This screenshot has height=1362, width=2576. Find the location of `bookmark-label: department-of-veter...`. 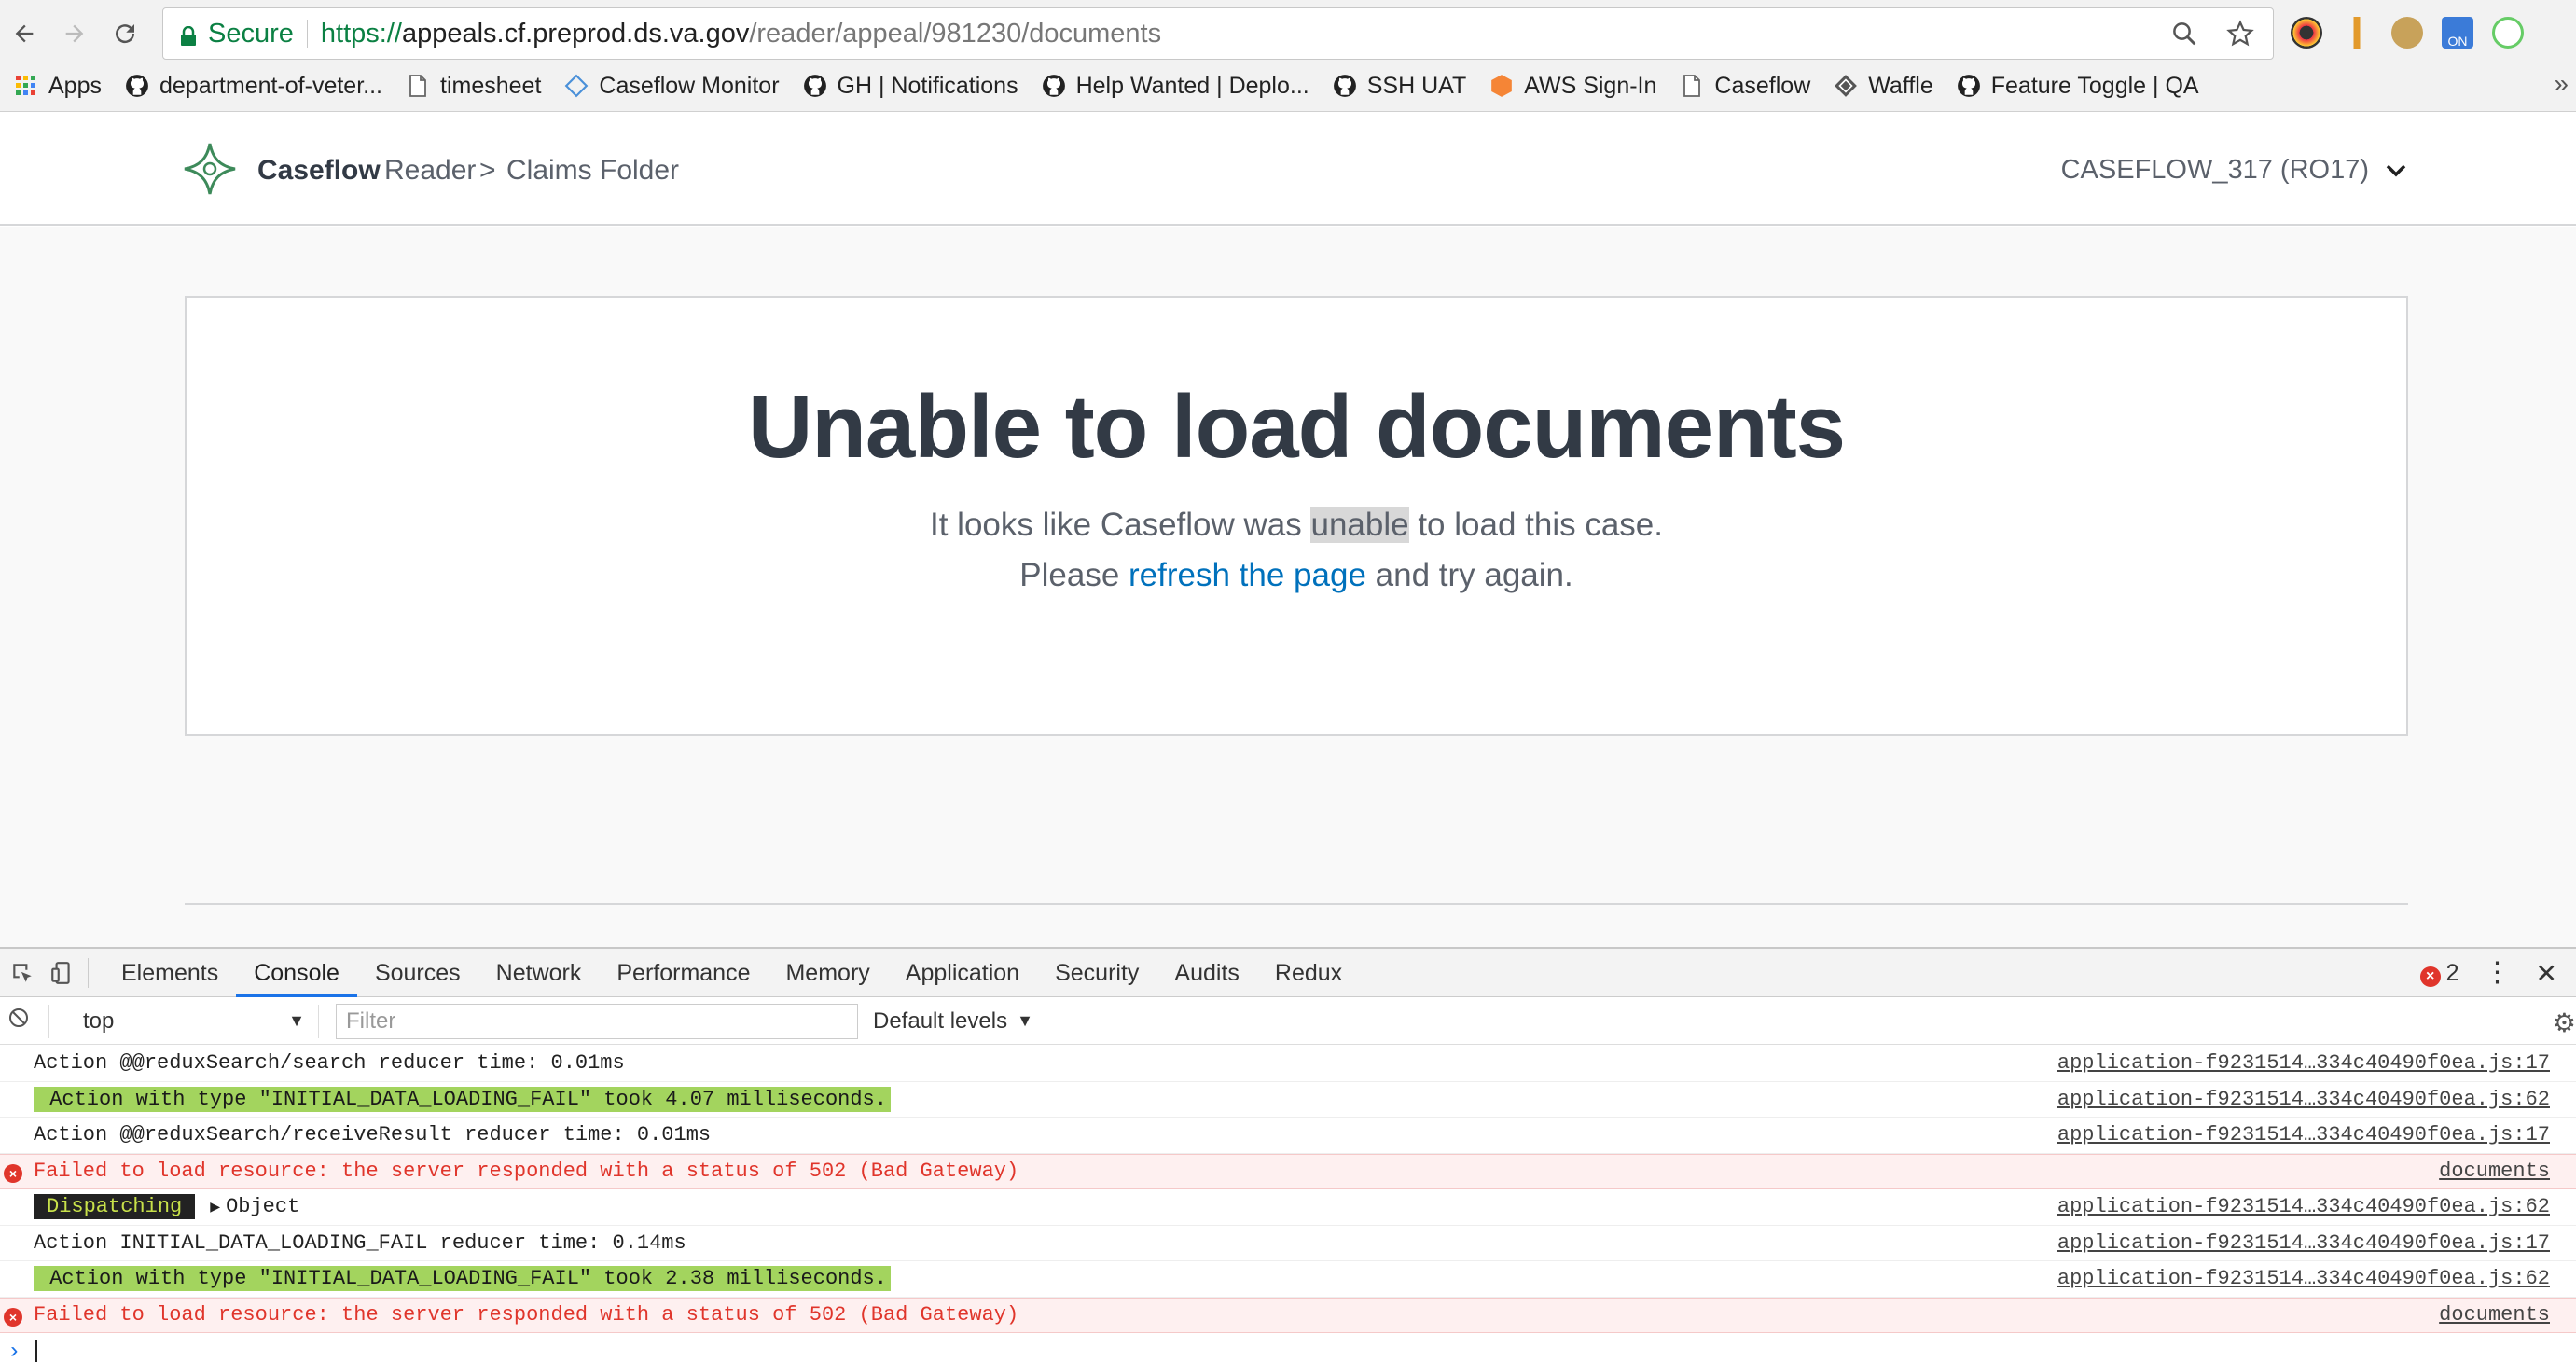

bookmark-label: department-of-veter... is located at coordinates (270, 85).